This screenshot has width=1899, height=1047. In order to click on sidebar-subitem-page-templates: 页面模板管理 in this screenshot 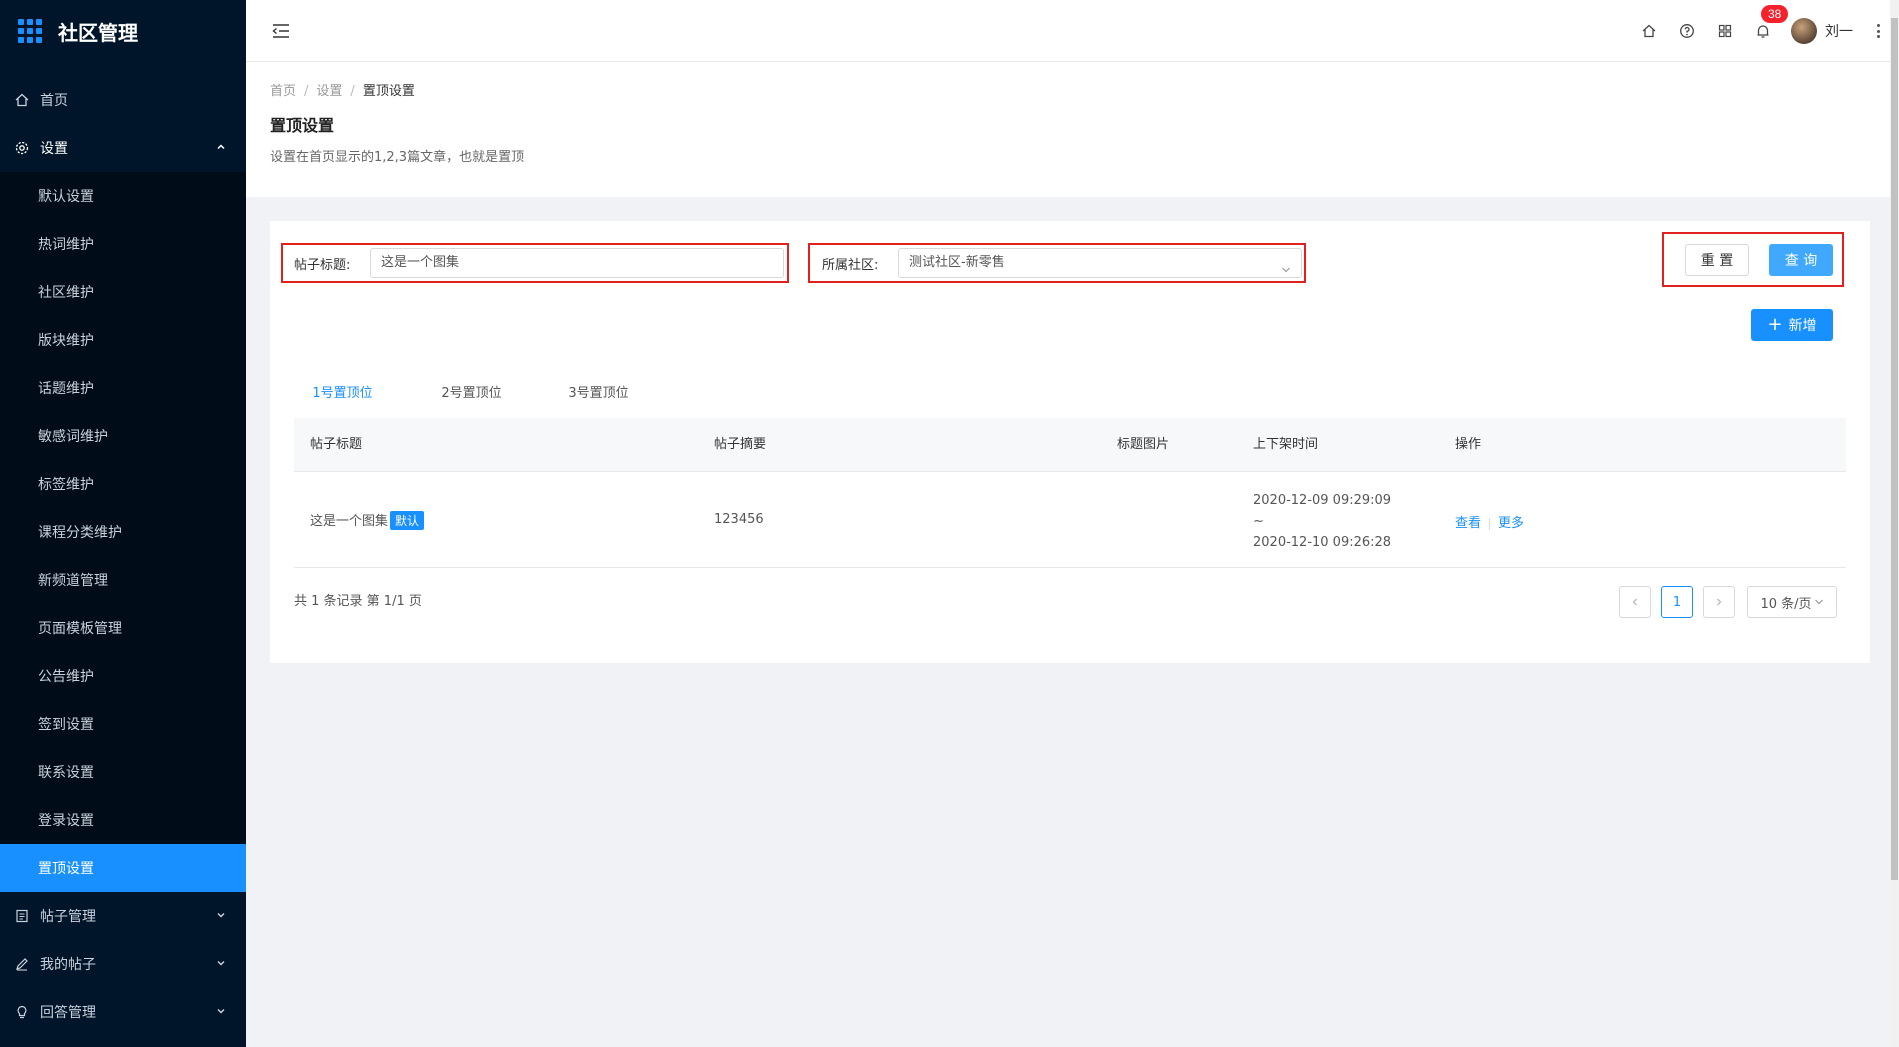, I will do `click(123, 628)`.